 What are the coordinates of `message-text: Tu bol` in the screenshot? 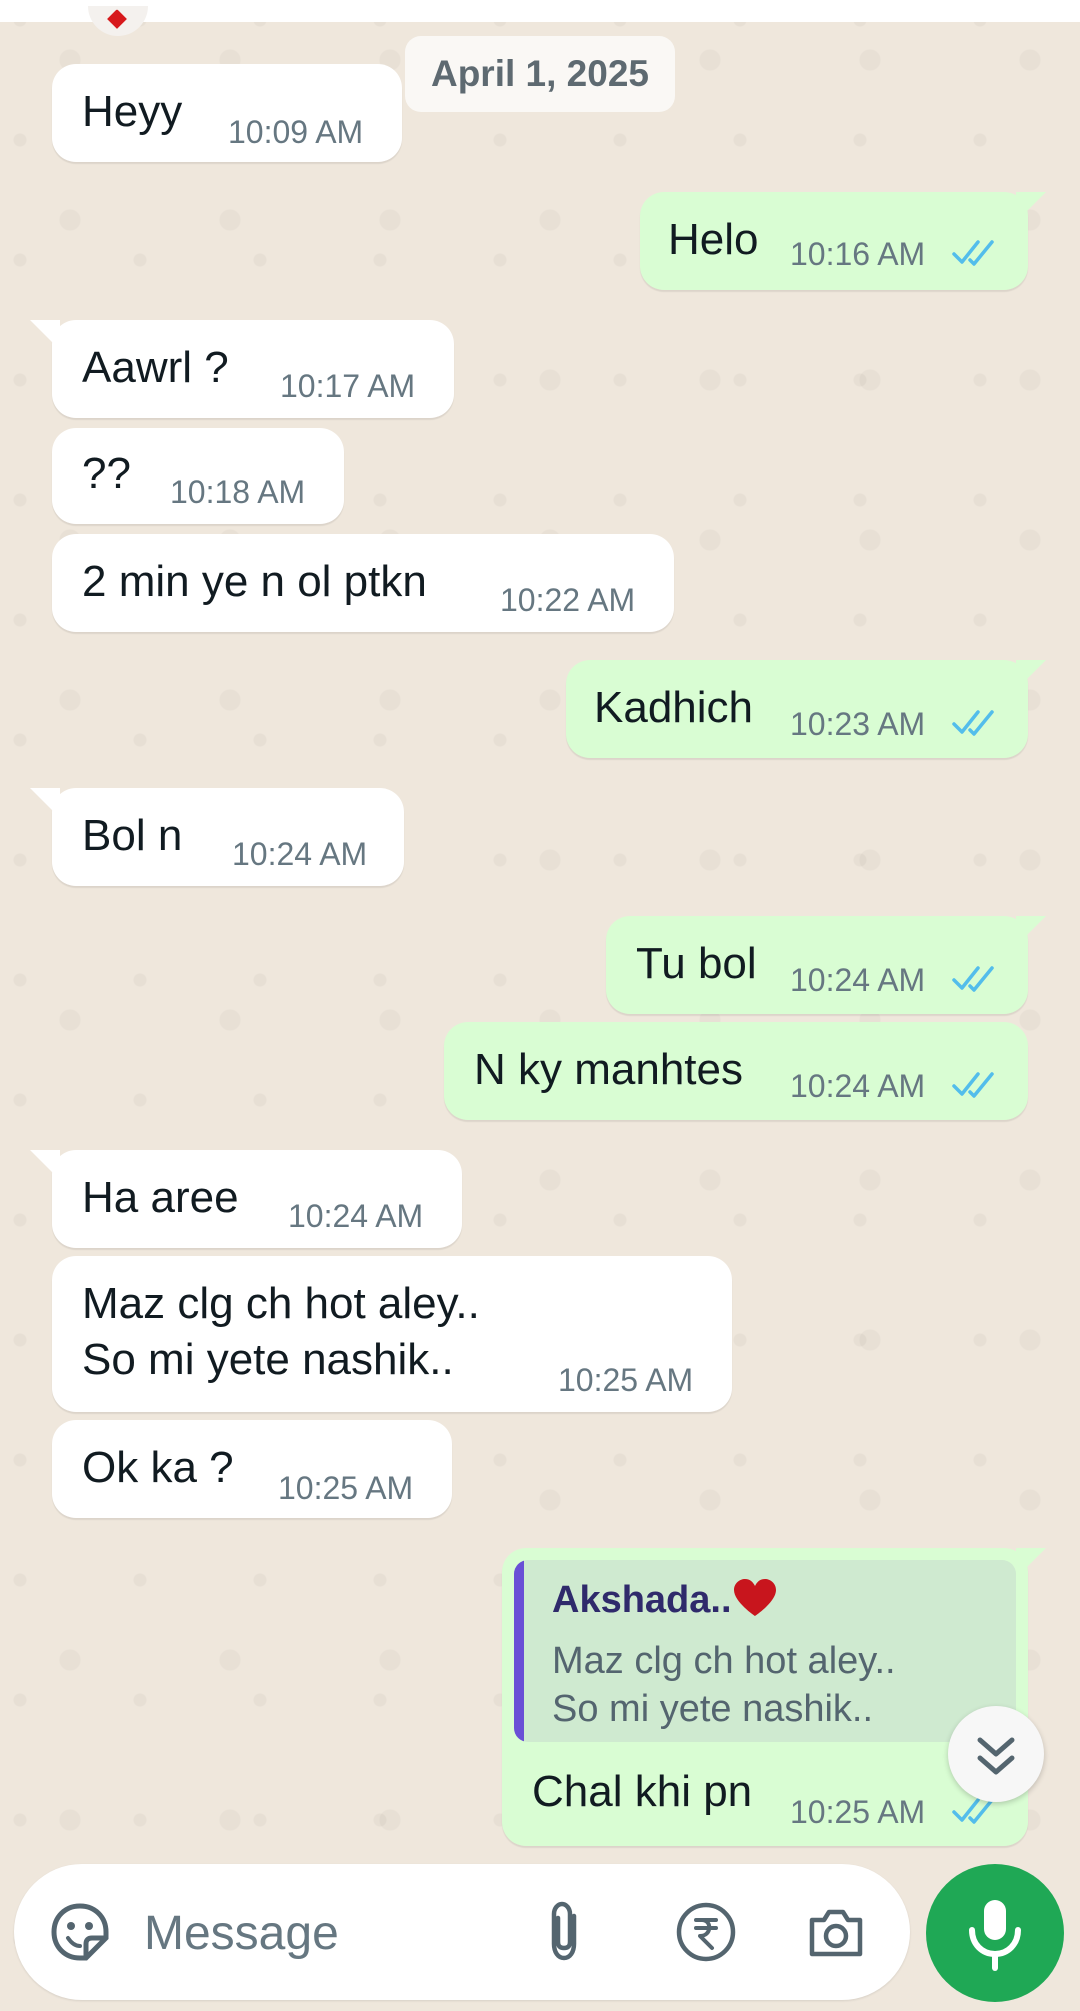 It's located at (696, 963).